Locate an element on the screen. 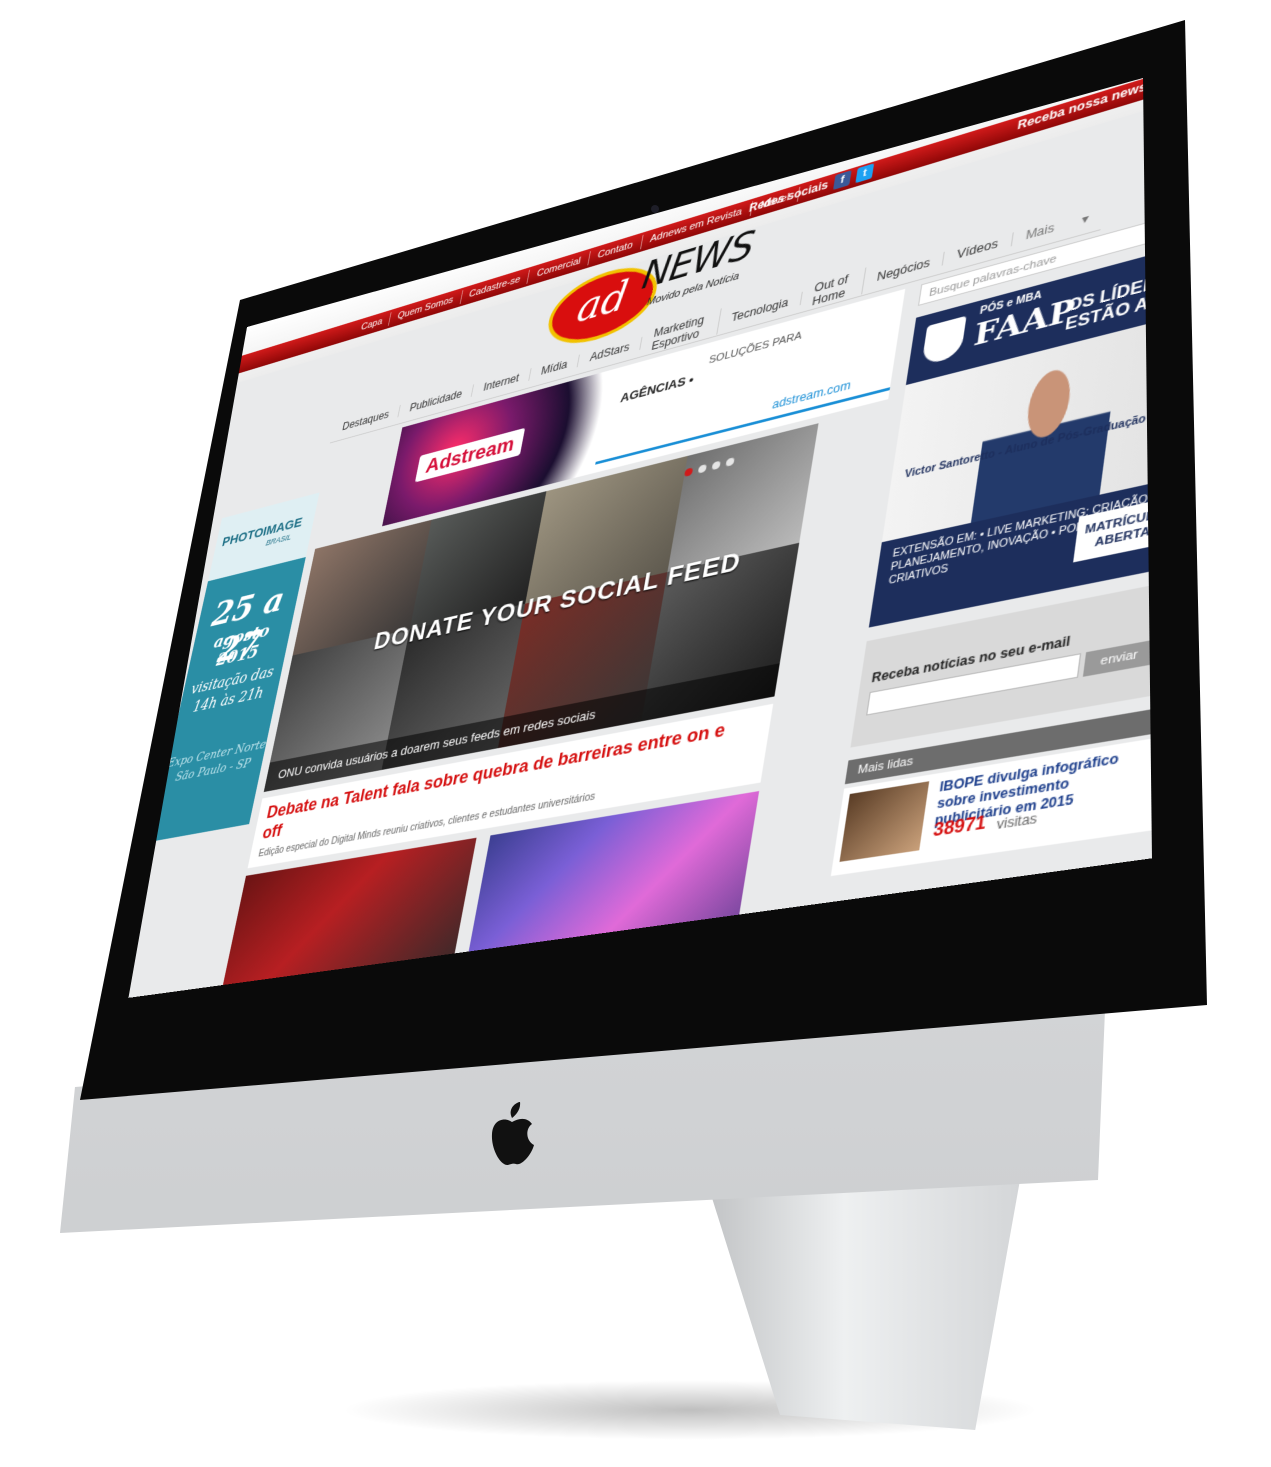 The width and height of the screenshot is (1271, 1467). mais-lidas-thumbnail is located at coordinates (884, 821).